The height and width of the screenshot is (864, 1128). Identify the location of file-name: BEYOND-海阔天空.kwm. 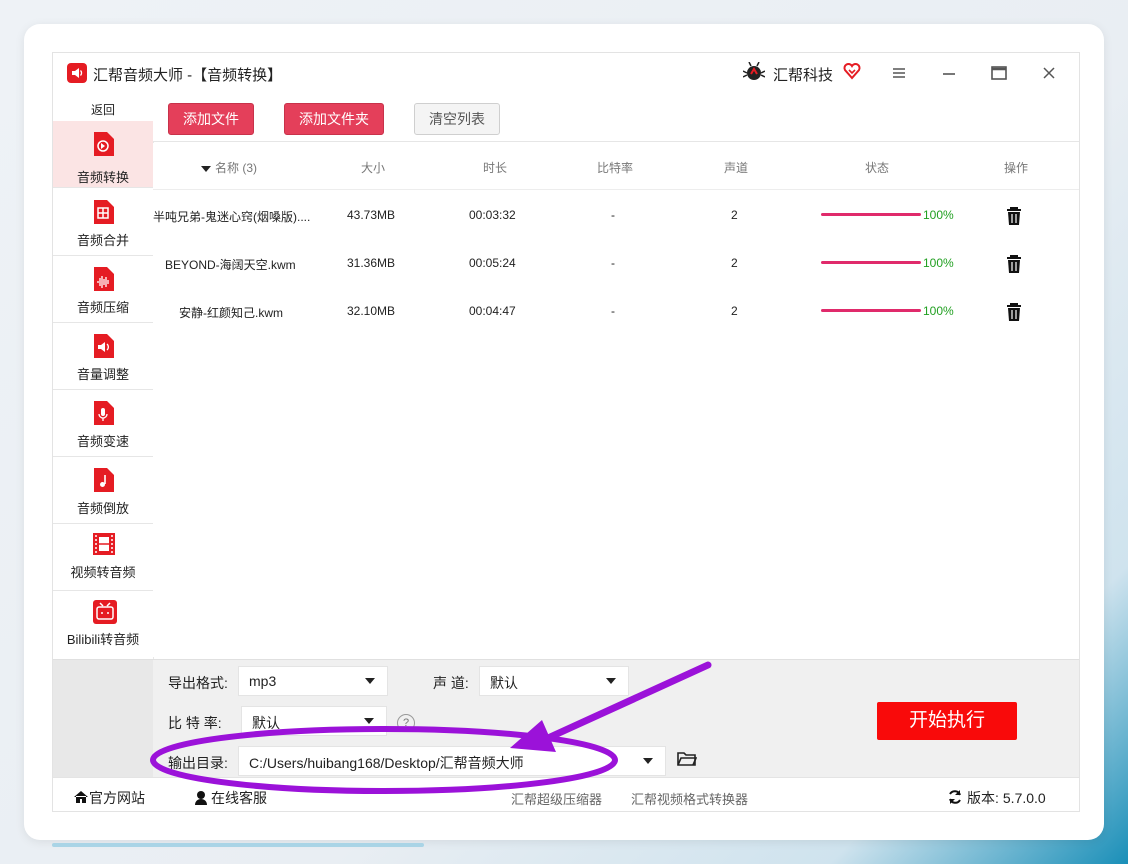
(230, 265).